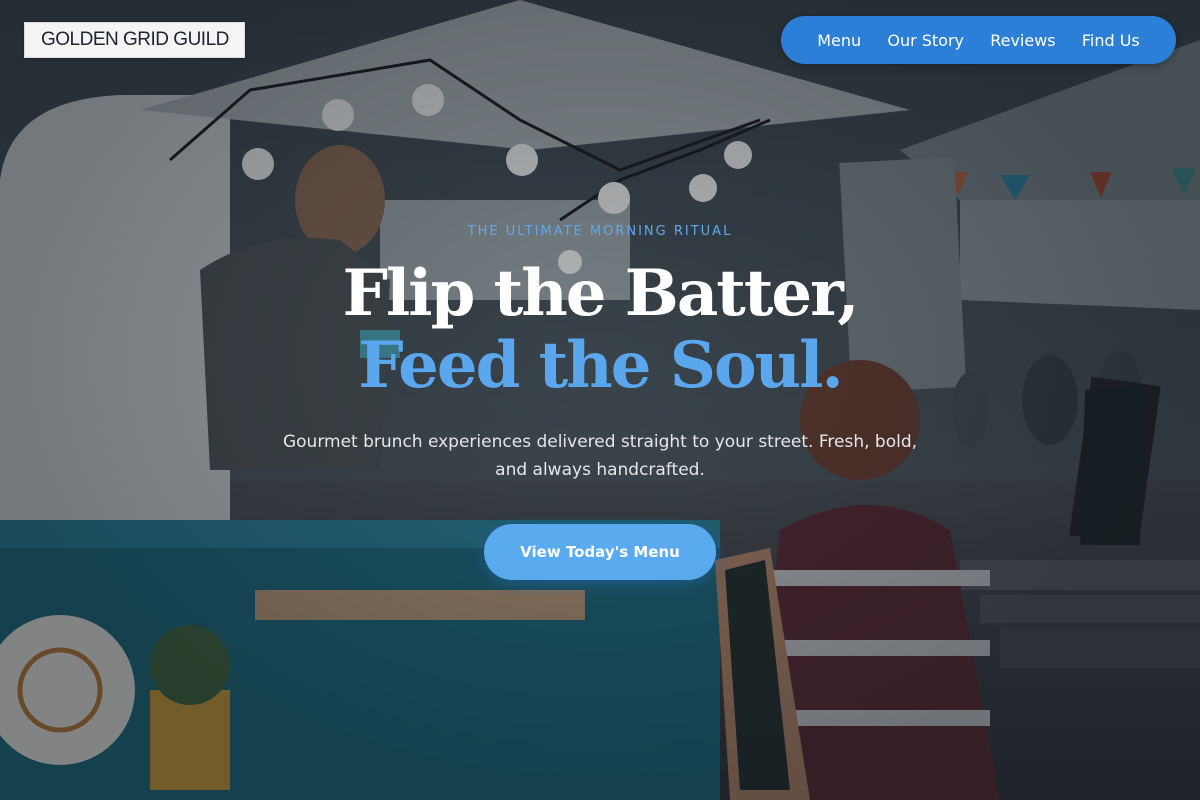 This screenshot has height=800, width=1200. I want to click on nav-link-menu: Menu, so click(839, 40).